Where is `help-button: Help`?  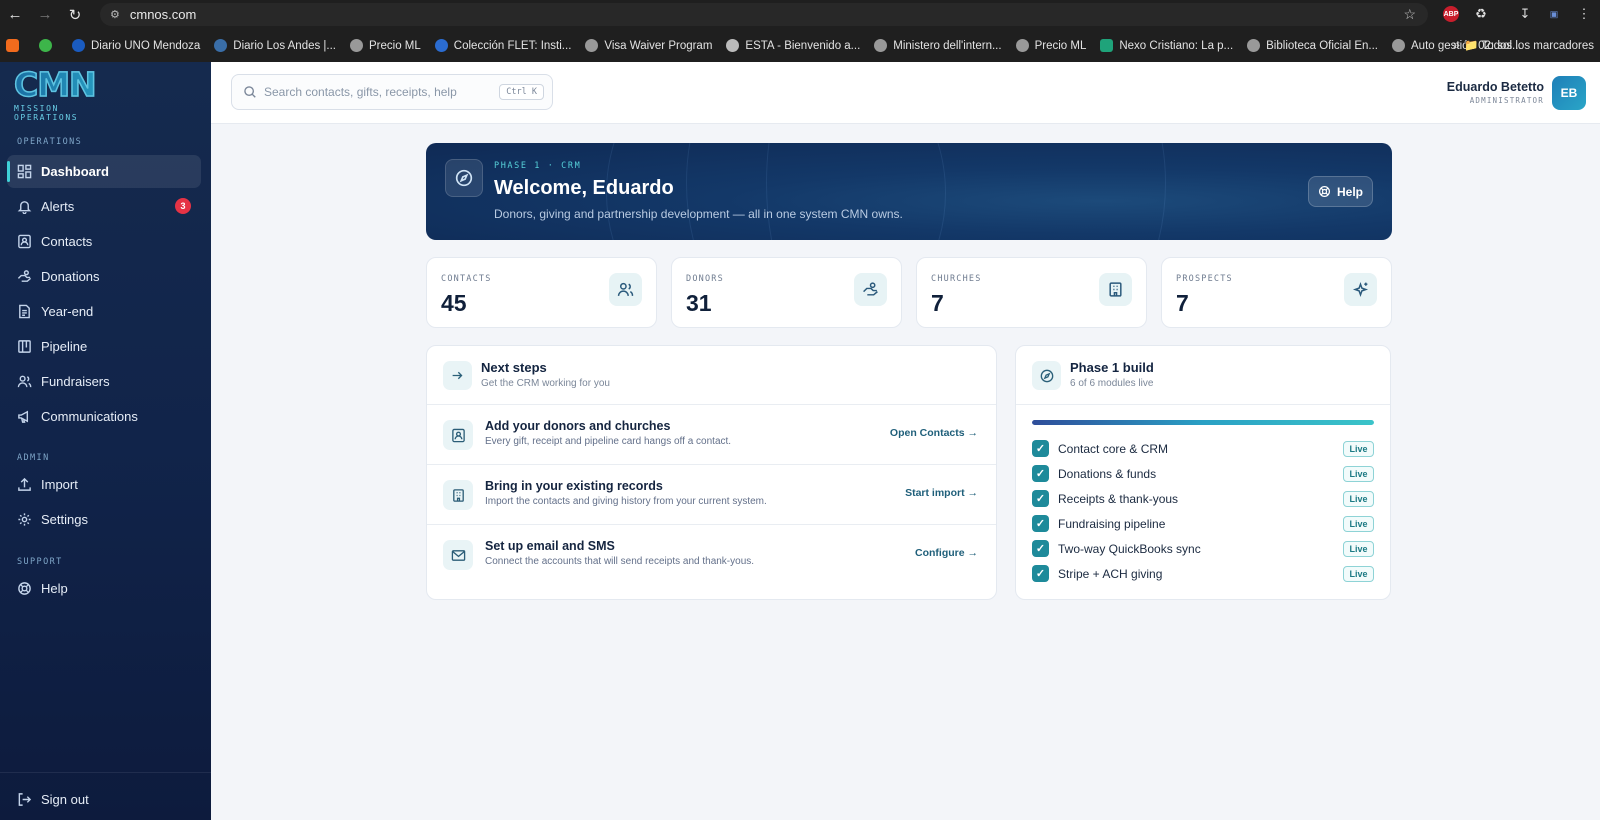
help-button: Help is located at coordinates (1340, 191).